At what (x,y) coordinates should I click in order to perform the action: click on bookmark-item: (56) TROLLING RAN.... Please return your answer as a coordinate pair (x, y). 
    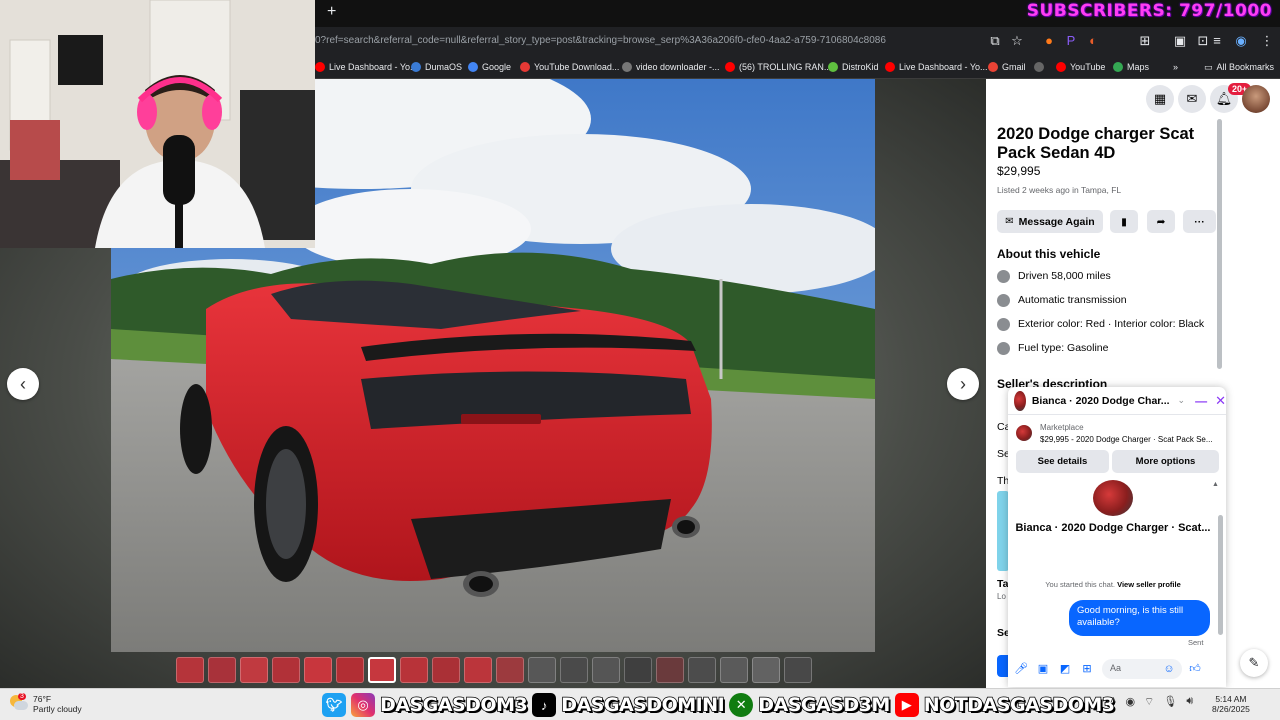
    Looking at the image, I should click on (778, 67).